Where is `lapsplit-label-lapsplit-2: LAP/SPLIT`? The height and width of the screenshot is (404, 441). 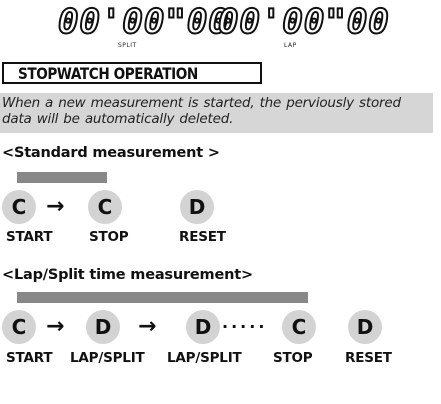 lapsplit-label-lapsplit-2: LAP/SPLIT is located at coordinates (204, 358).